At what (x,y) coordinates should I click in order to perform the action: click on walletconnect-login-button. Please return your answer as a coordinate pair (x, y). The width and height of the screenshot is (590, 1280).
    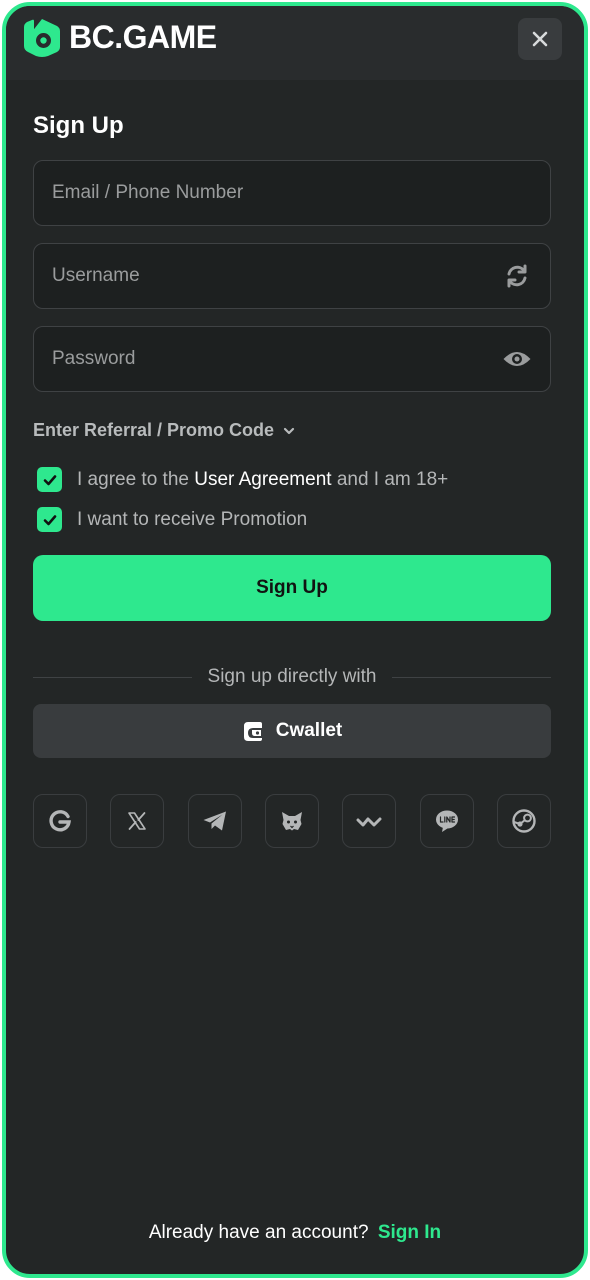
    Looking at the image, I should click on (369, 821).